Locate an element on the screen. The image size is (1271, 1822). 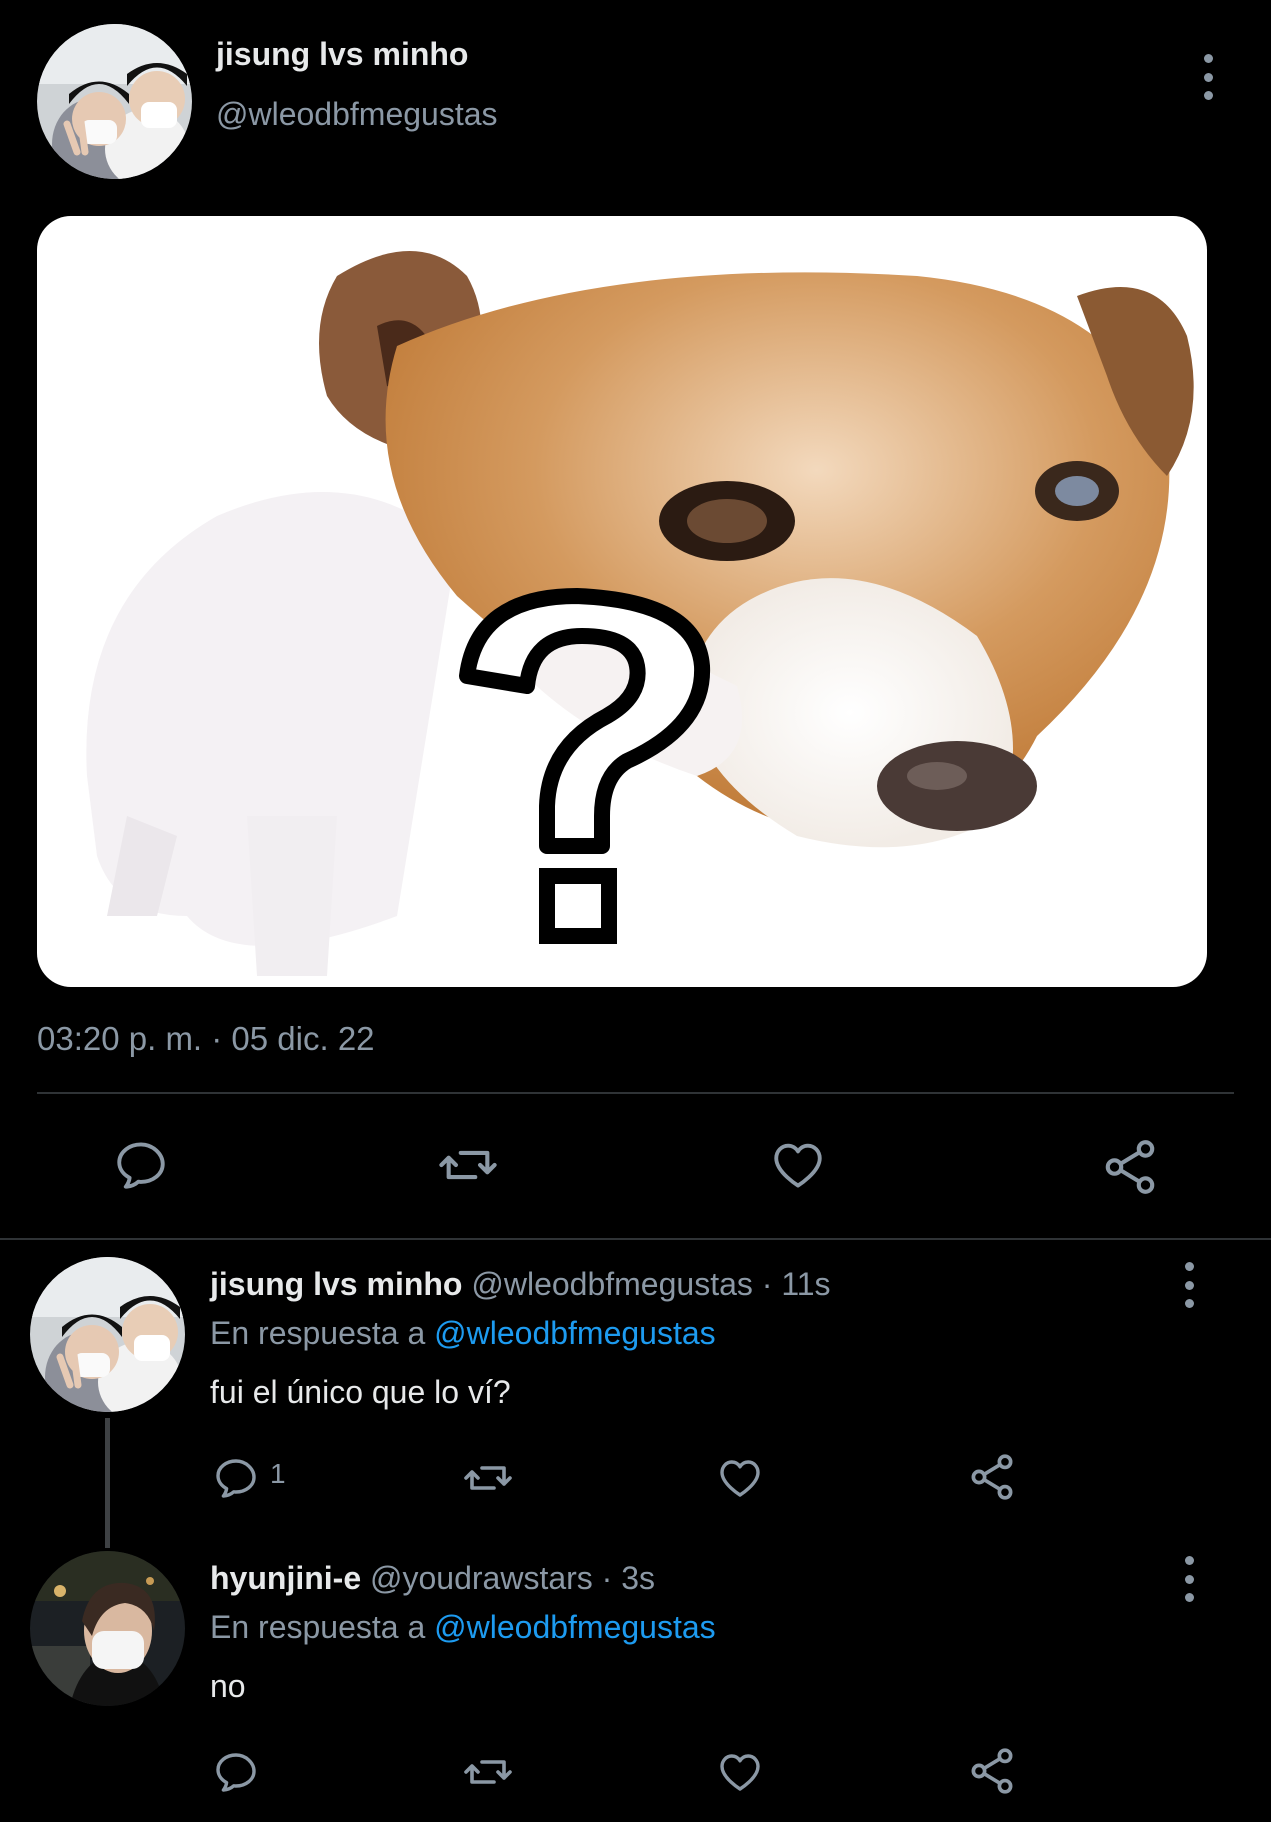
handle: @youdrawstars is located at coordinates (481, 1578).